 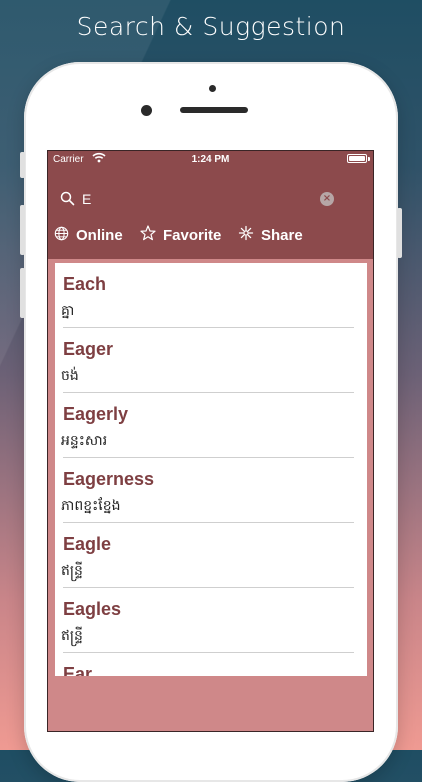 I want to click on favorite-button: Favorite, so click(x=180, y=235).